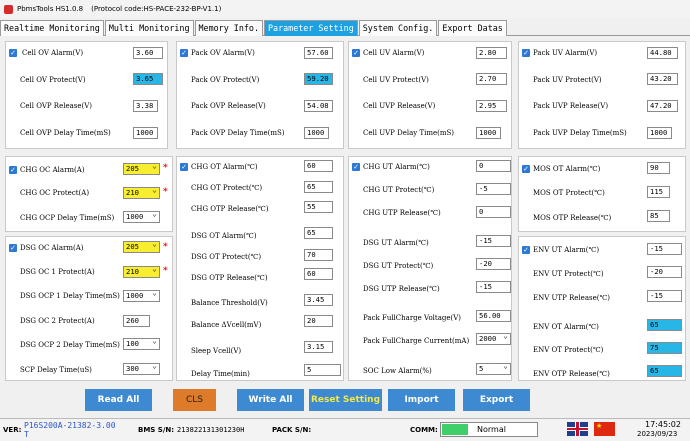 The height and width of the screenshot is (441, 690). Describe the element at coordinates (145, 106) in the screenshot. I see `cell-ovp-release-input: 3.38` at that location.